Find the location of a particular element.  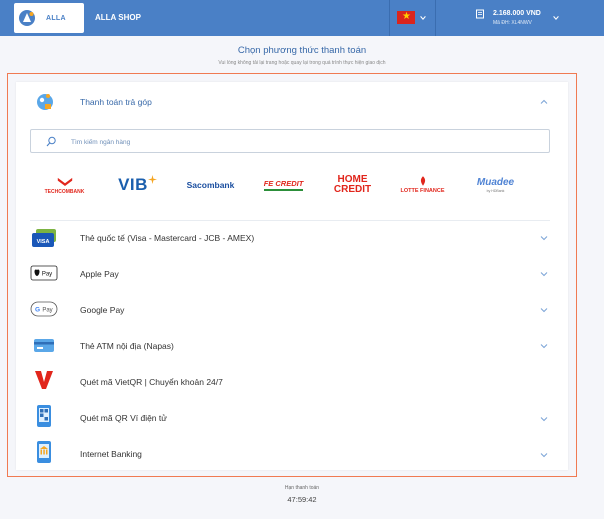

atm-card-icon is located at coordinates (44, 345).